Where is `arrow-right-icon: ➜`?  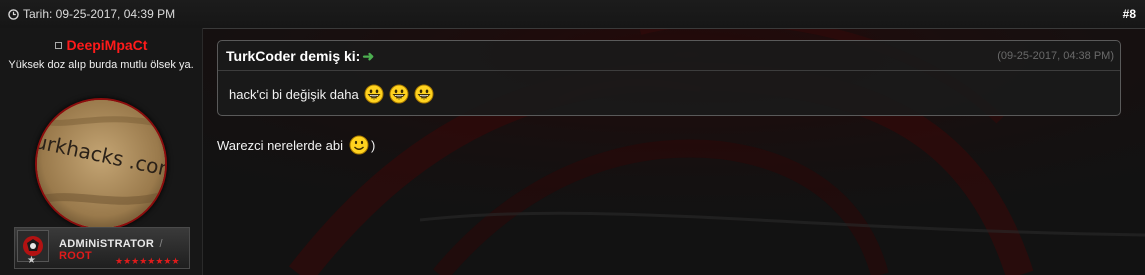
arrow-right-icon: ➜ is located at coordinates (368, 56).